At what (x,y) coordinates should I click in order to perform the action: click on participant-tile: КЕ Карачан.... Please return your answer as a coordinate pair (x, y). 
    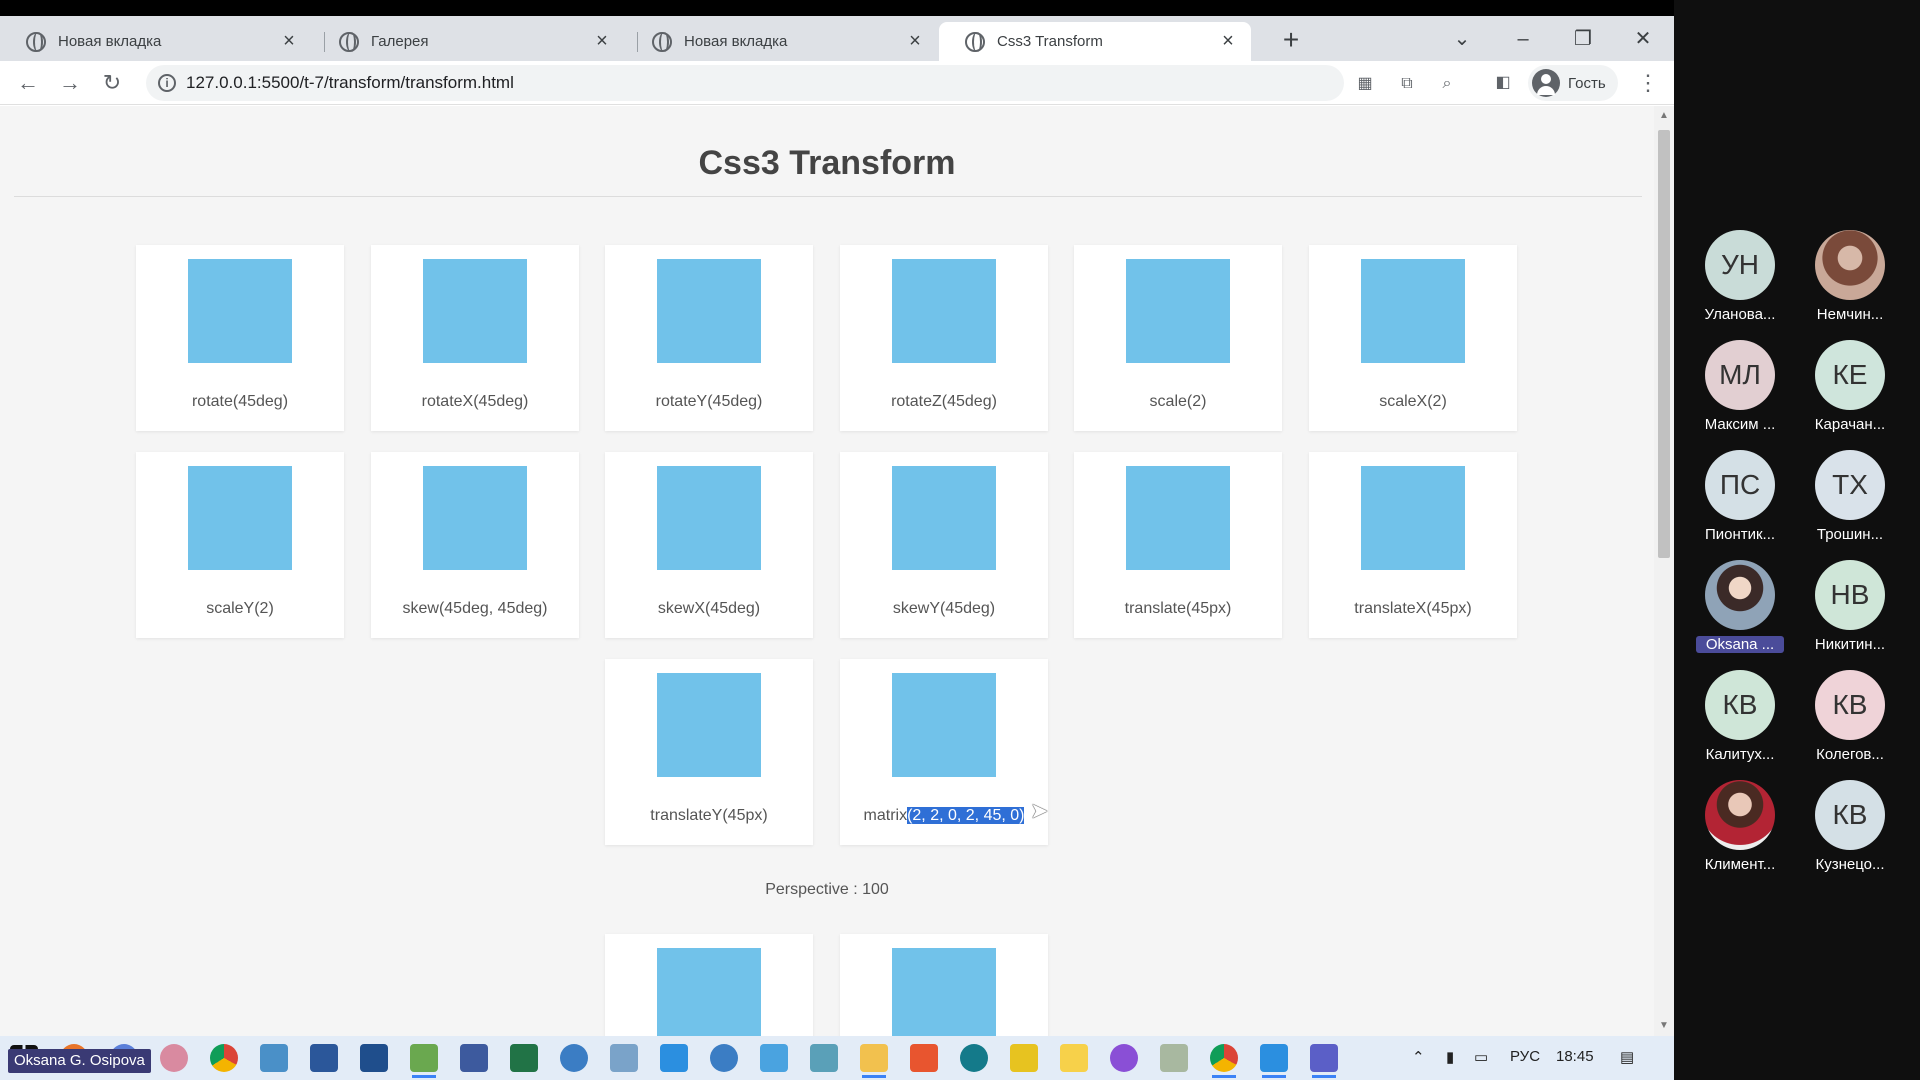
    Looking at the image, I should click on (1850, 390).